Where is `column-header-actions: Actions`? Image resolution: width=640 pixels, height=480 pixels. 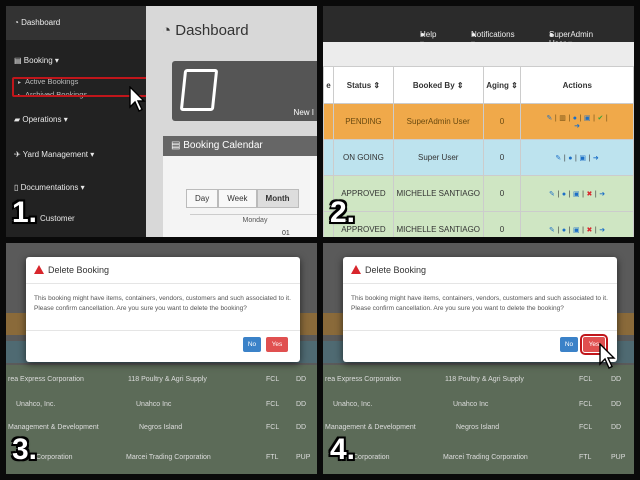
column-header-actions: Actions is located at coordinates (577, 85).